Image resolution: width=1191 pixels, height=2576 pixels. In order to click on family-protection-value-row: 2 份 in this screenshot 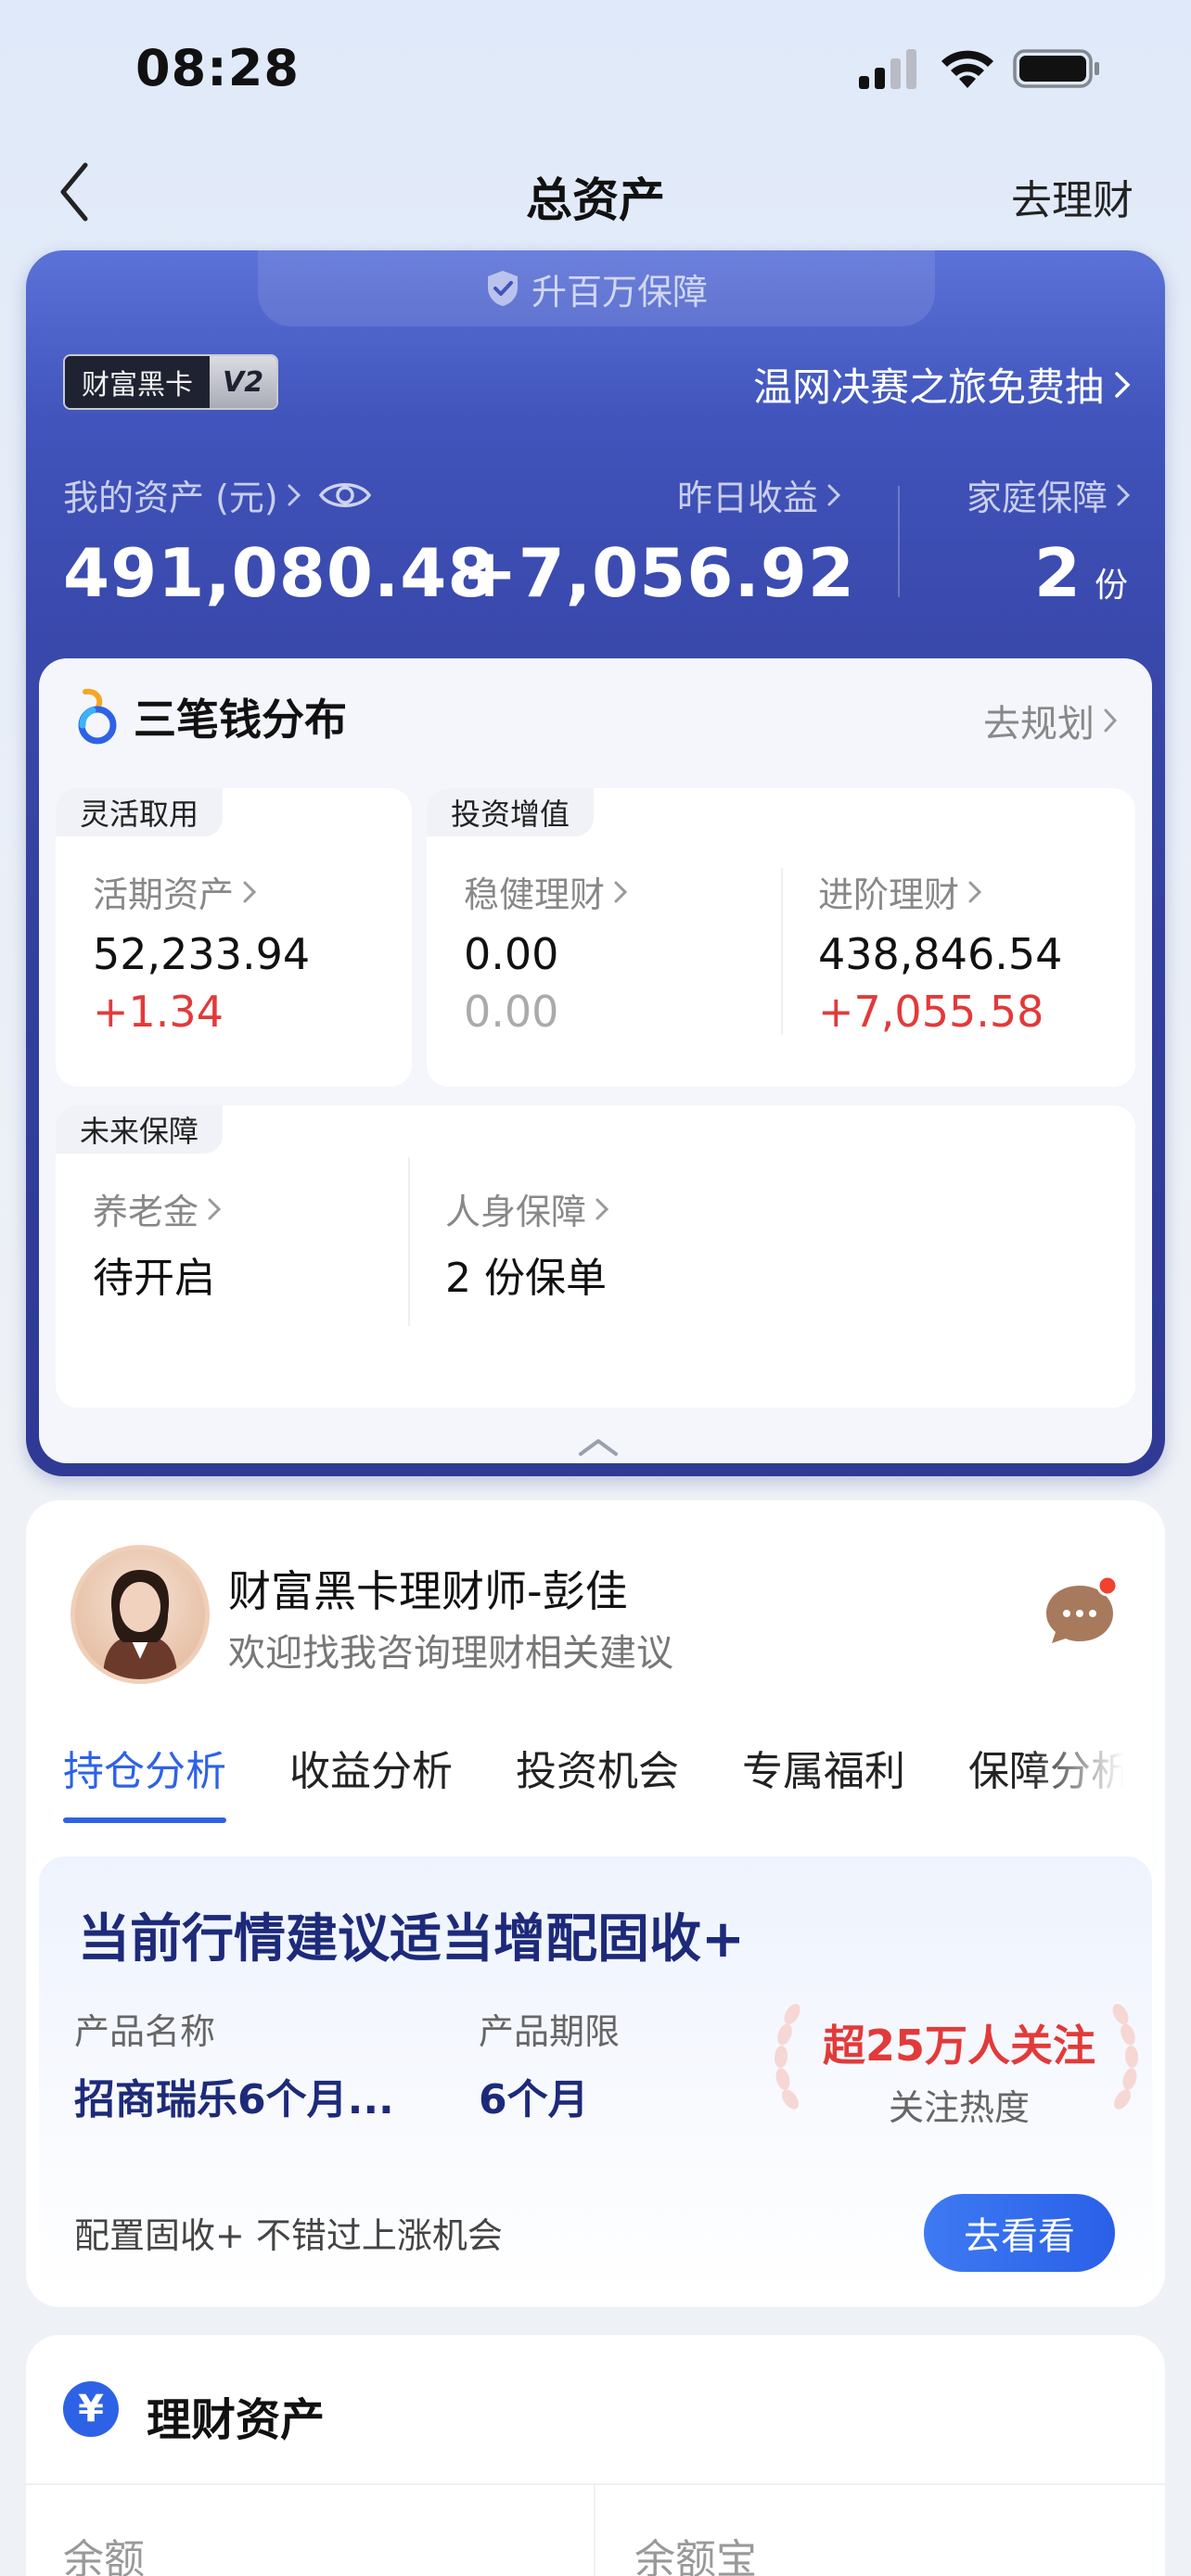, I will do `click(1081, 573)`.